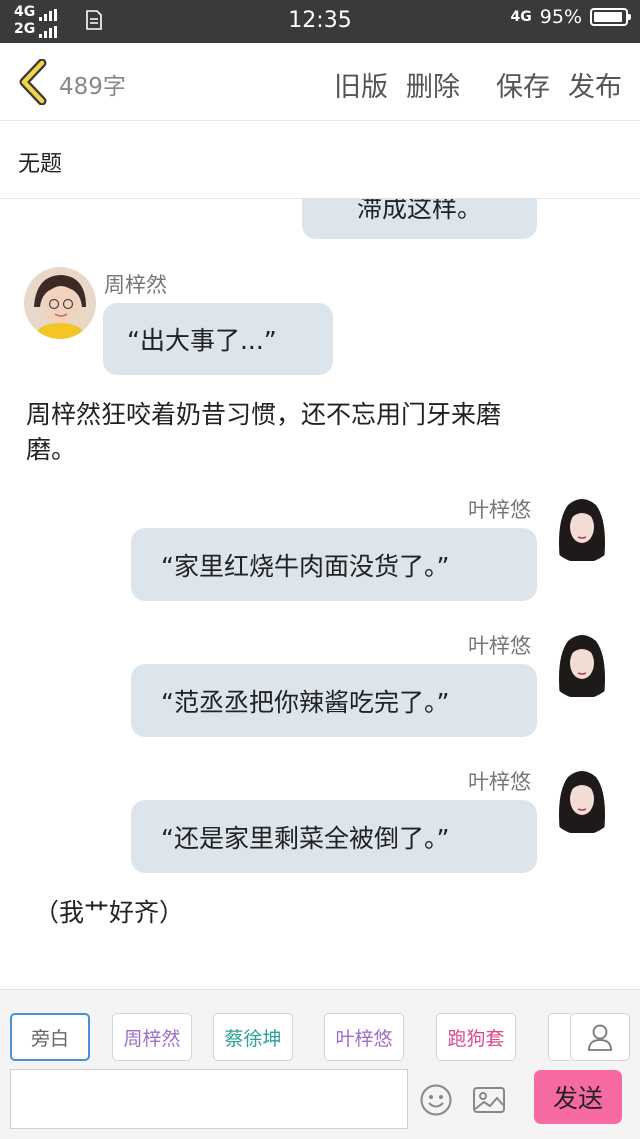 The height and width of the screenshot is (1139, 640). I want to click on battery-icon, so click(610, 17).